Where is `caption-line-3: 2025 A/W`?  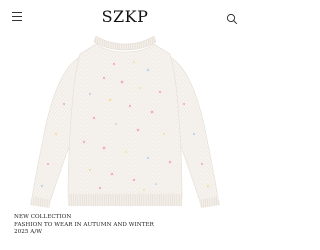
caption-line-3: 2025 A/W is located at coordinates (28, 232).